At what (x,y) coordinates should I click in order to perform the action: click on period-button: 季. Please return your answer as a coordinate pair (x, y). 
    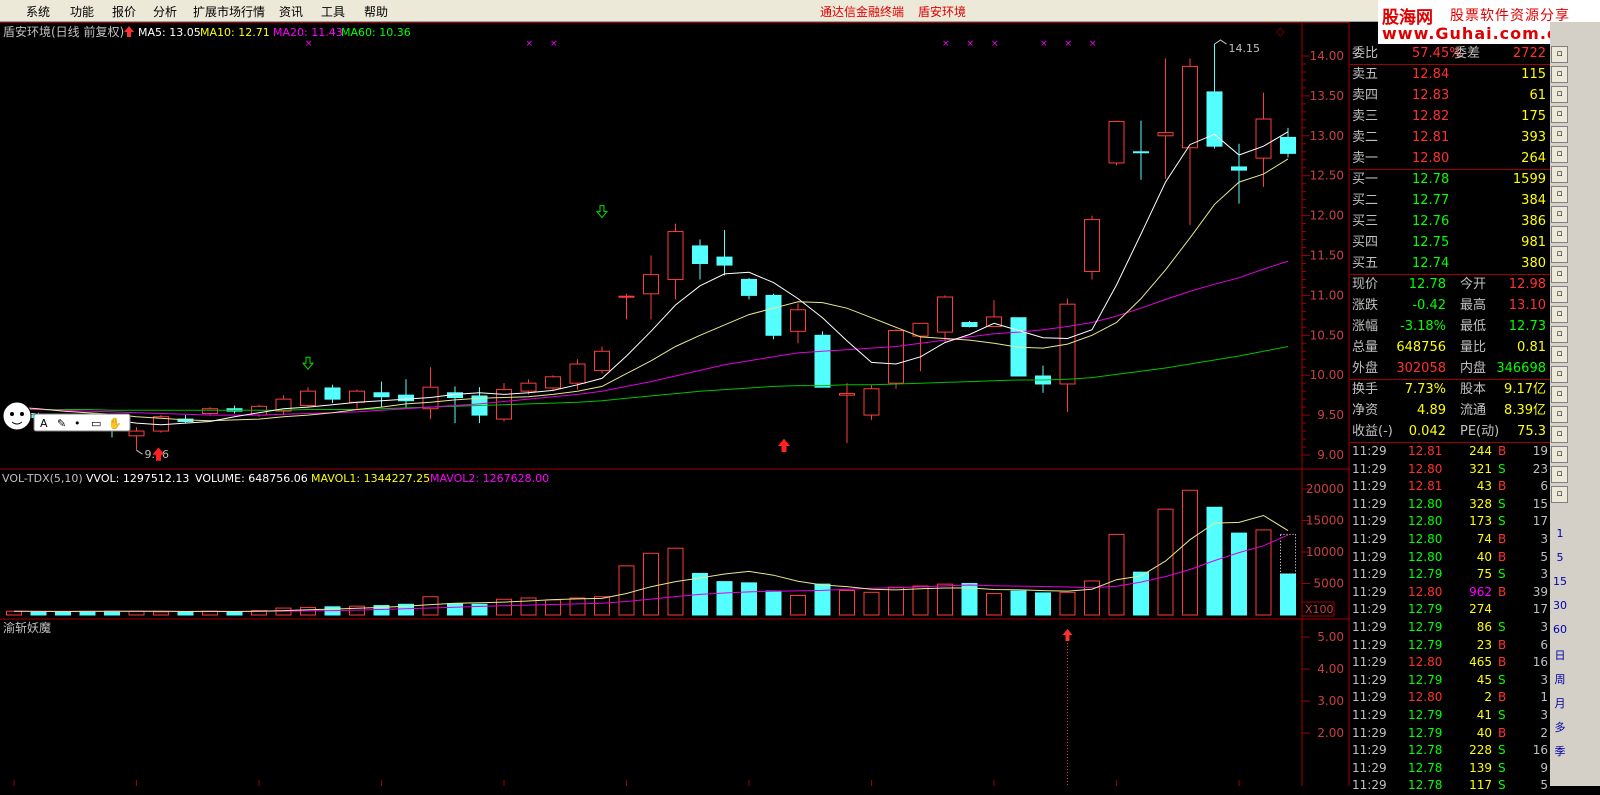
    Looking at the image, I should click on (1560, 751).